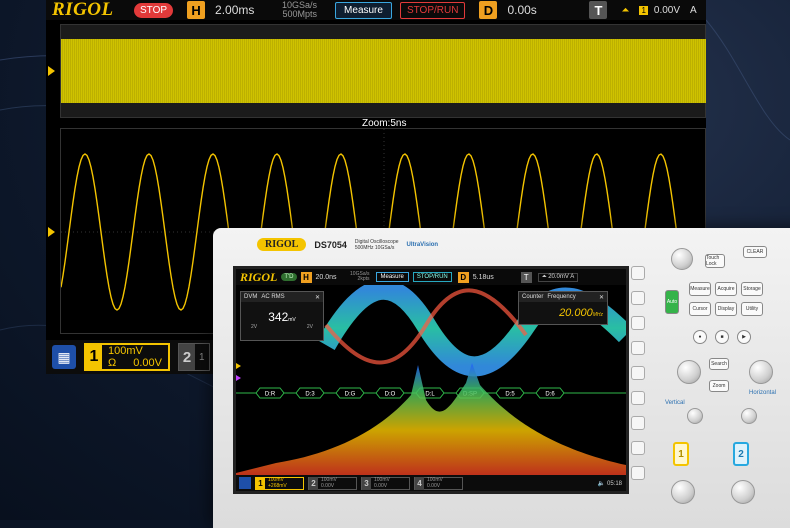  I want to click on dvm-header: DVM AC RMS ✕, so click(282, 297).